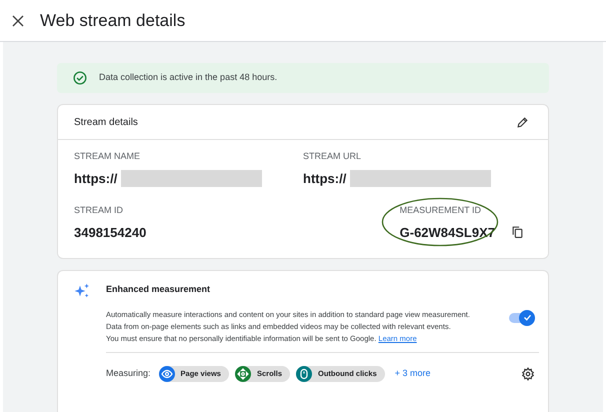 The height and width of the screenshot is (412, 606). Describe the element at coordinates (80, 78) in the screenshot. I see `check-circle-icon` at that location.